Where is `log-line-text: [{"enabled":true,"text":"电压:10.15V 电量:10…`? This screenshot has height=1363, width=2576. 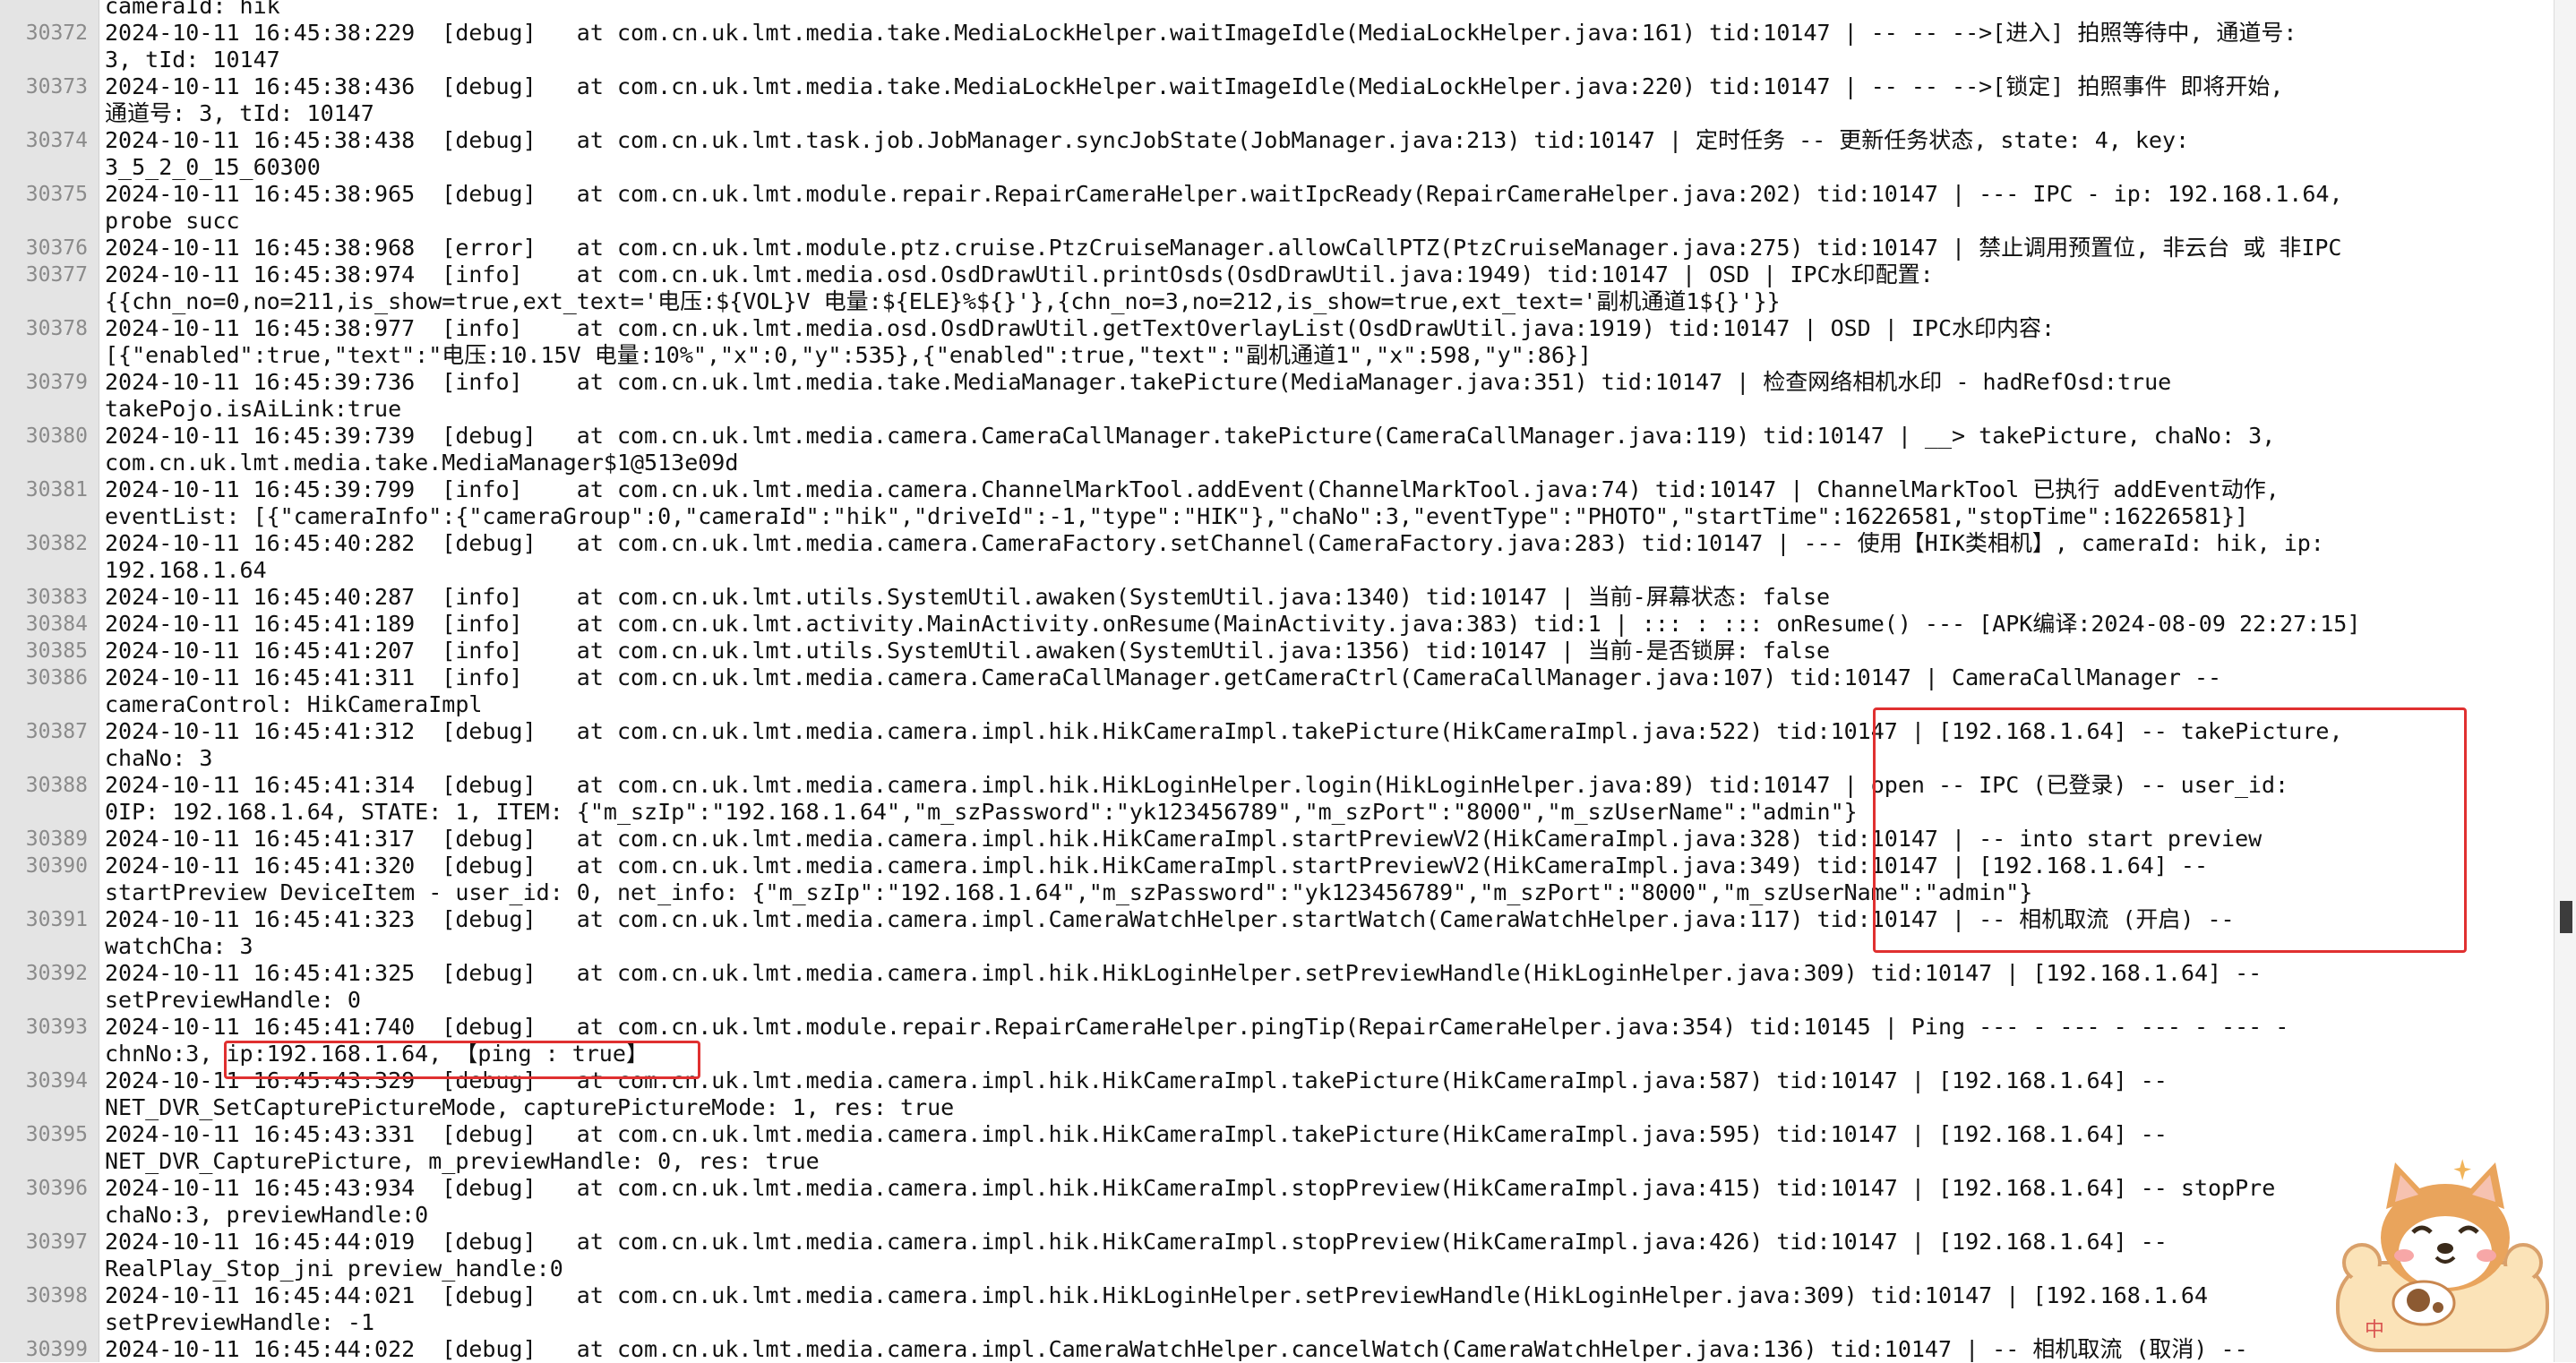 log-line-text: [{"enabled":true,"text":"电压:10.15V 电量:10… is located at coordinates (848, 355).